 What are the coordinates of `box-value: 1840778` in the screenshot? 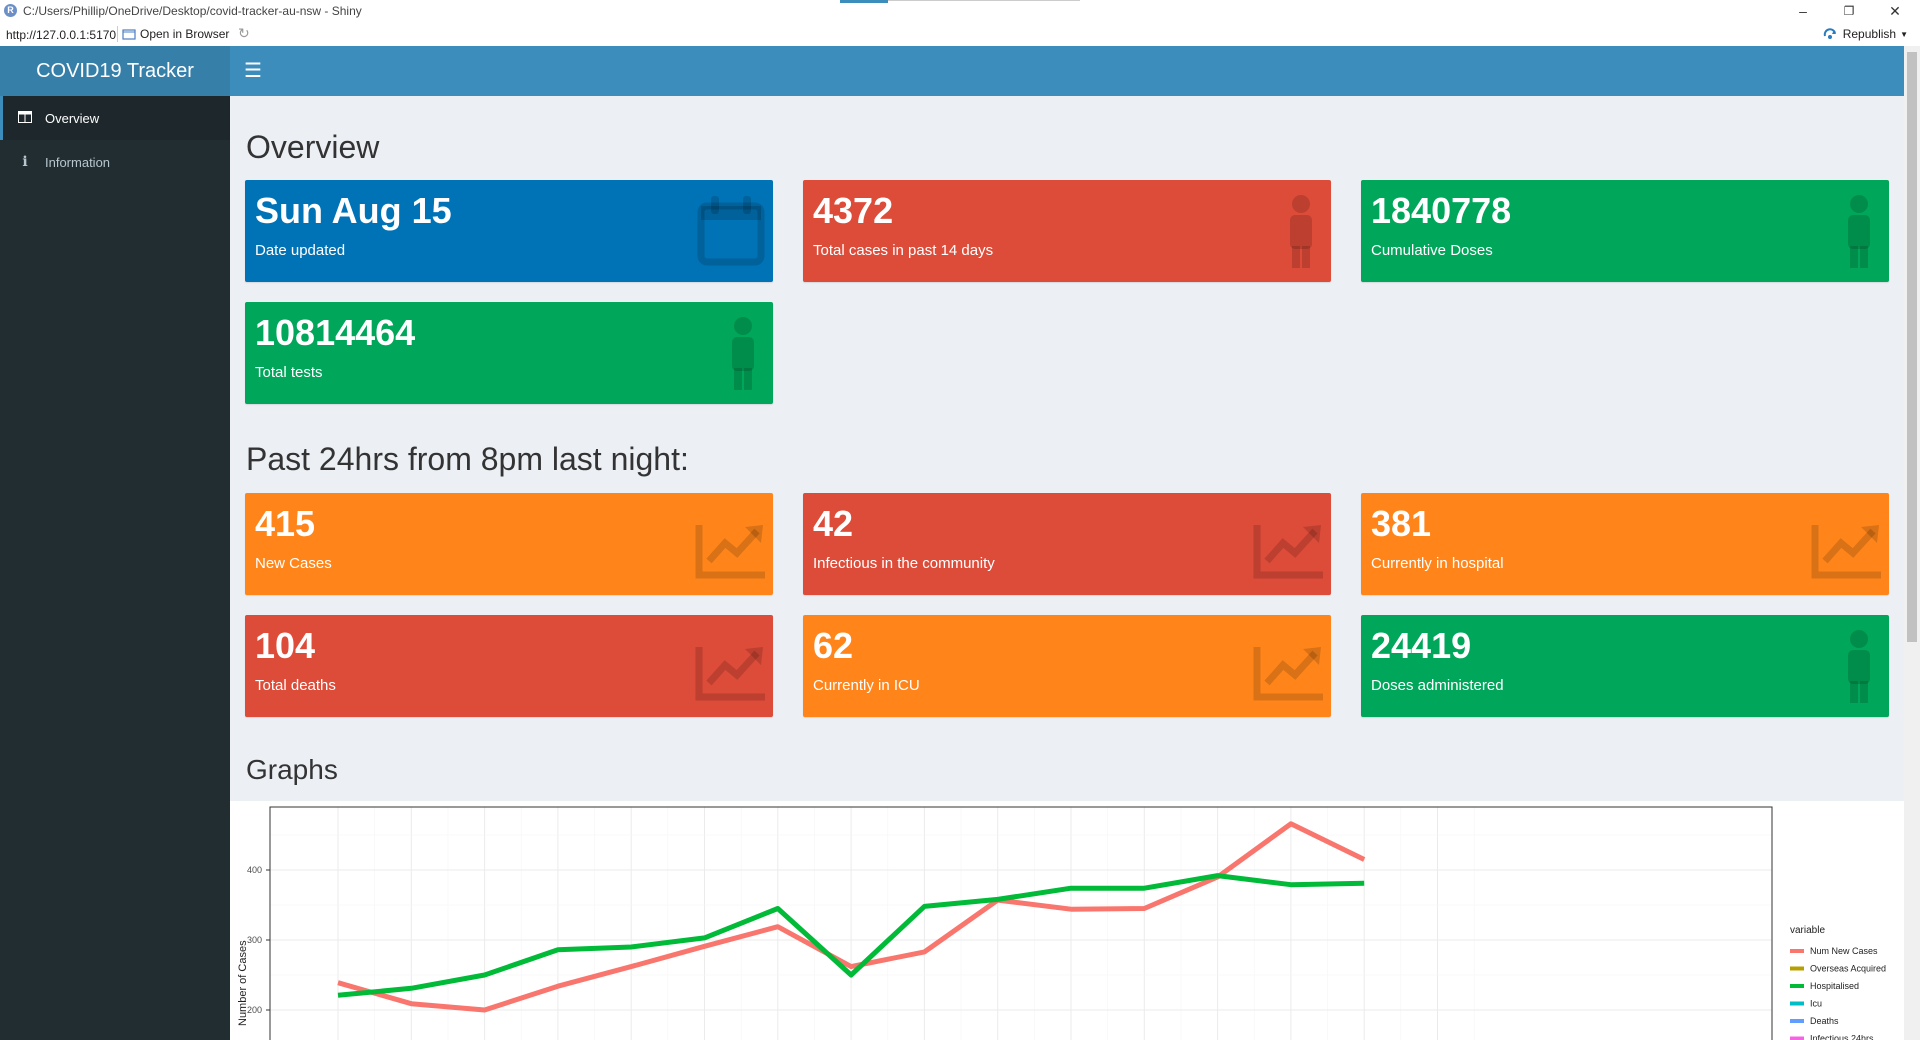 It's located at (1441, 210).